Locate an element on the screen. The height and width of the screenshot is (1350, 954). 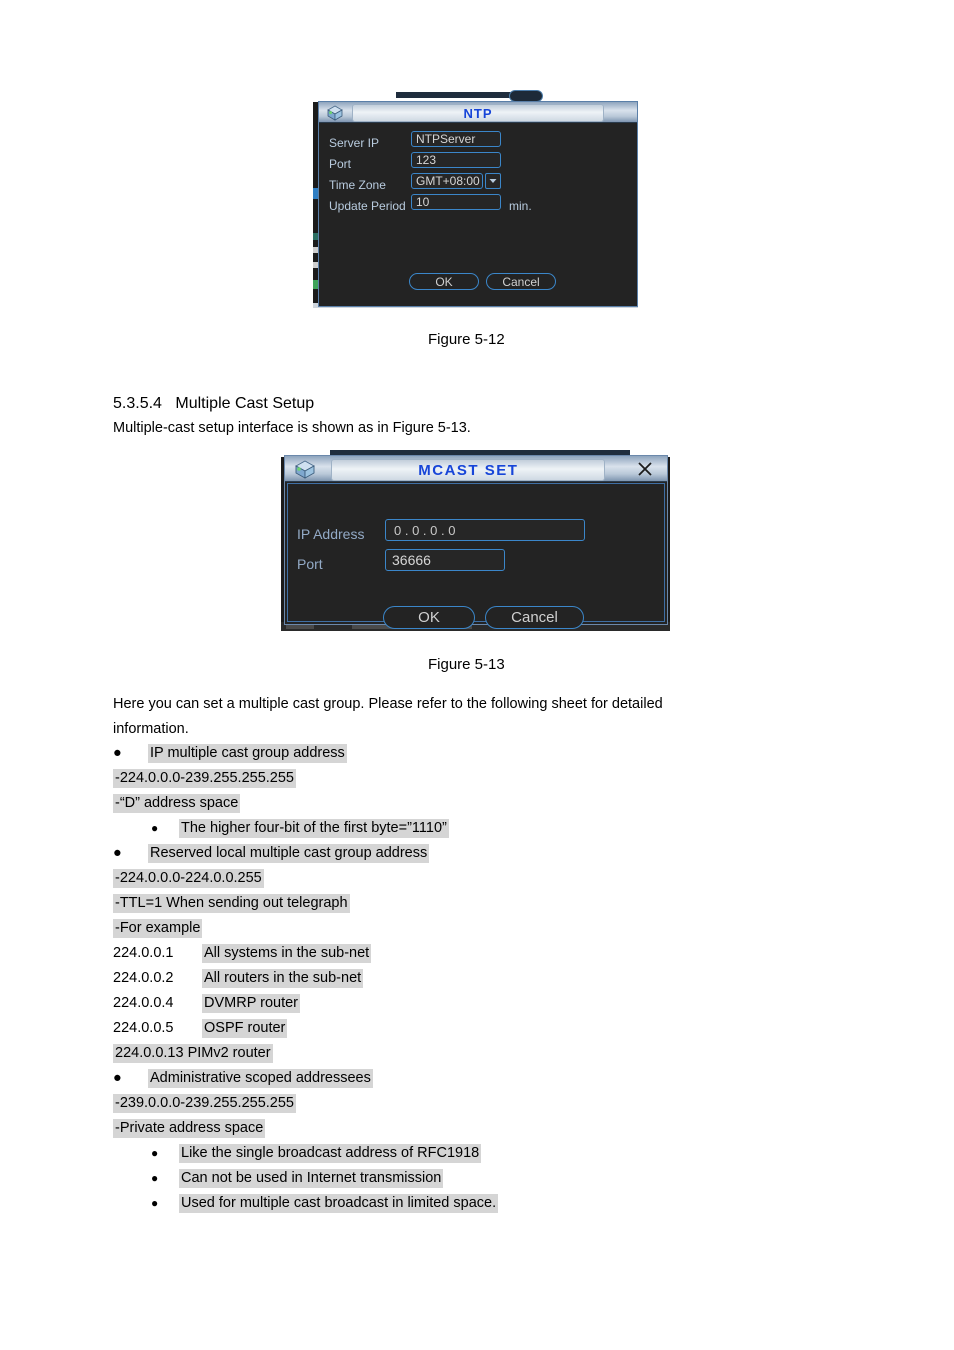
mcast-ip-address-input: 0 . 0 . 0 . 0 is located at coordinates (485, 530).